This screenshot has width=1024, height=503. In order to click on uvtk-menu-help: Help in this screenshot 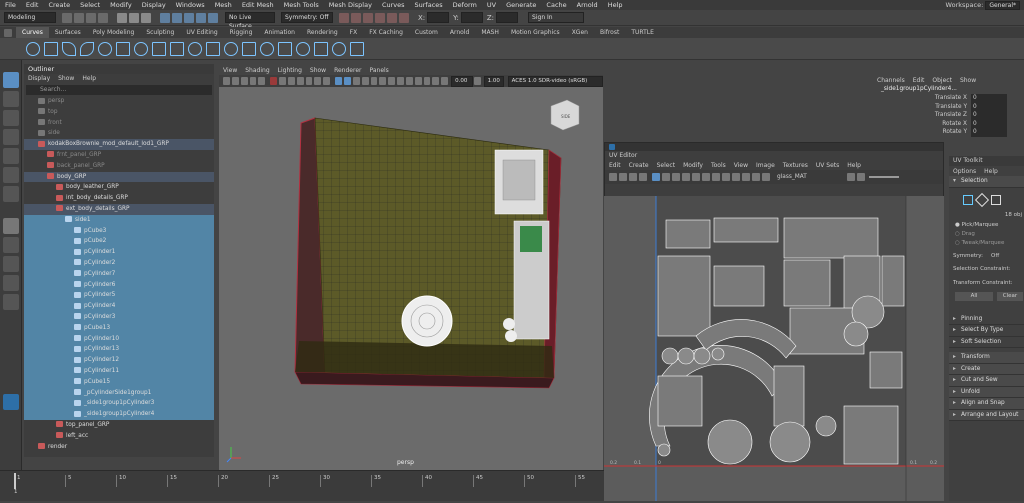, I will do `click(991, 171)`.